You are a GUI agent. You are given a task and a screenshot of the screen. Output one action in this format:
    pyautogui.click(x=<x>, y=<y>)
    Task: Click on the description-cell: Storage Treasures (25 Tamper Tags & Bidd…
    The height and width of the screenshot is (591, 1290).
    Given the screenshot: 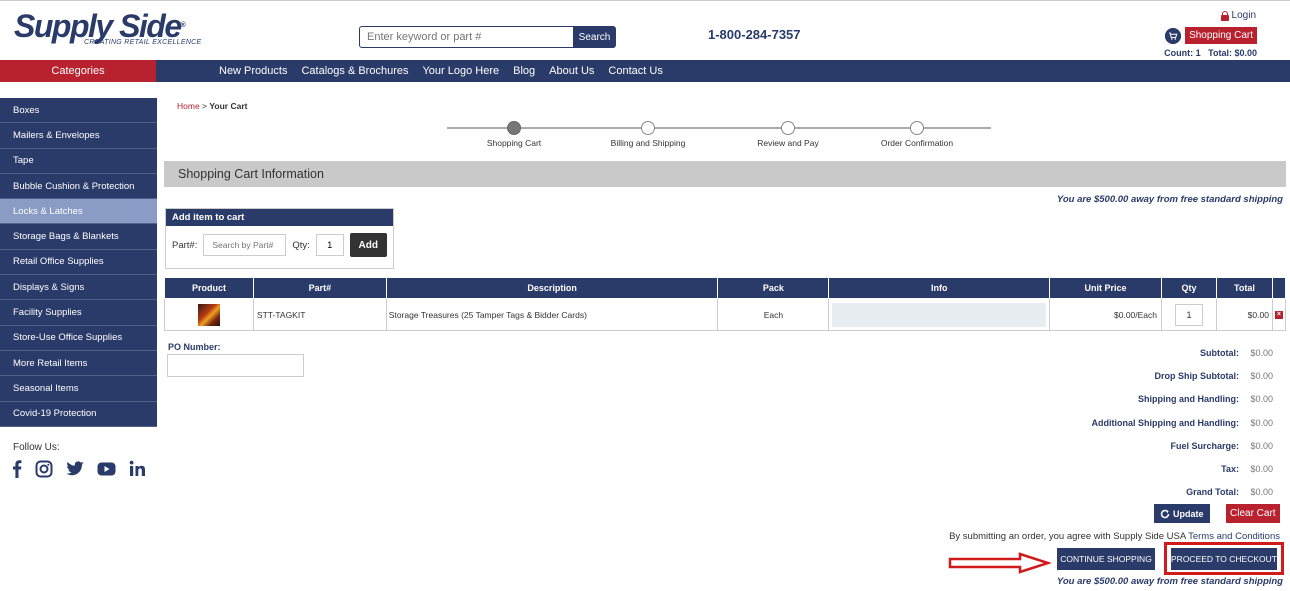 What is the action you would take?
    pyautogui.click(x=552, y=314)
    